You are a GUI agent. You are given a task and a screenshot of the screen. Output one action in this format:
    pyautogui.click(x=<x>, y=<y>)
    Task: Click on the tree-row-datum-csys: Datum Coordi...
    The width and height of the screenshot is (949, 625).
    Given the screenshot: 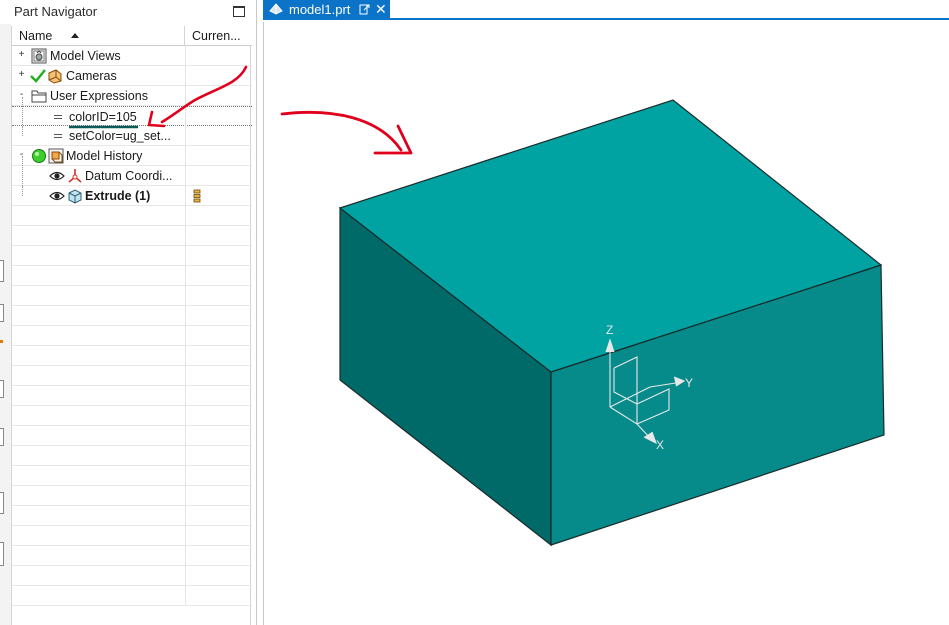 What is the action you would take?
    pyautogui.click(x=132, y=171)
    